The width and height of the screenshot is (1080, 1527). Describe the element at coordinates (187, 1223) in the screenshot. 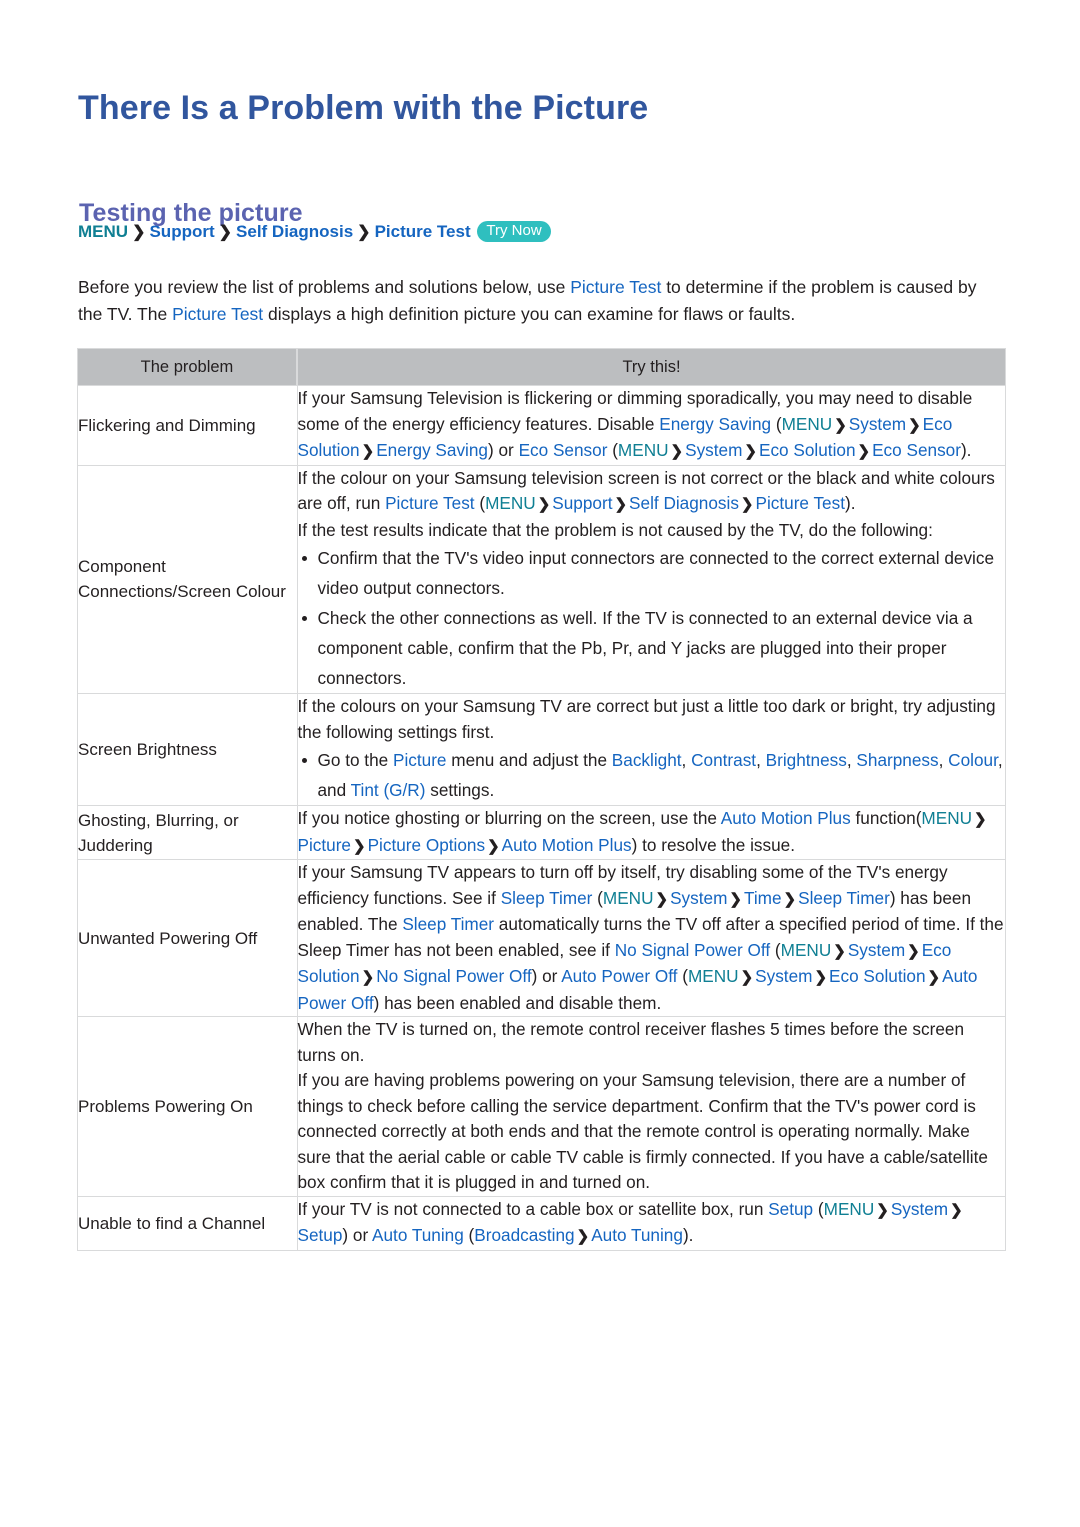

I see `problem-cell: Unable to find a Channel` at that location.